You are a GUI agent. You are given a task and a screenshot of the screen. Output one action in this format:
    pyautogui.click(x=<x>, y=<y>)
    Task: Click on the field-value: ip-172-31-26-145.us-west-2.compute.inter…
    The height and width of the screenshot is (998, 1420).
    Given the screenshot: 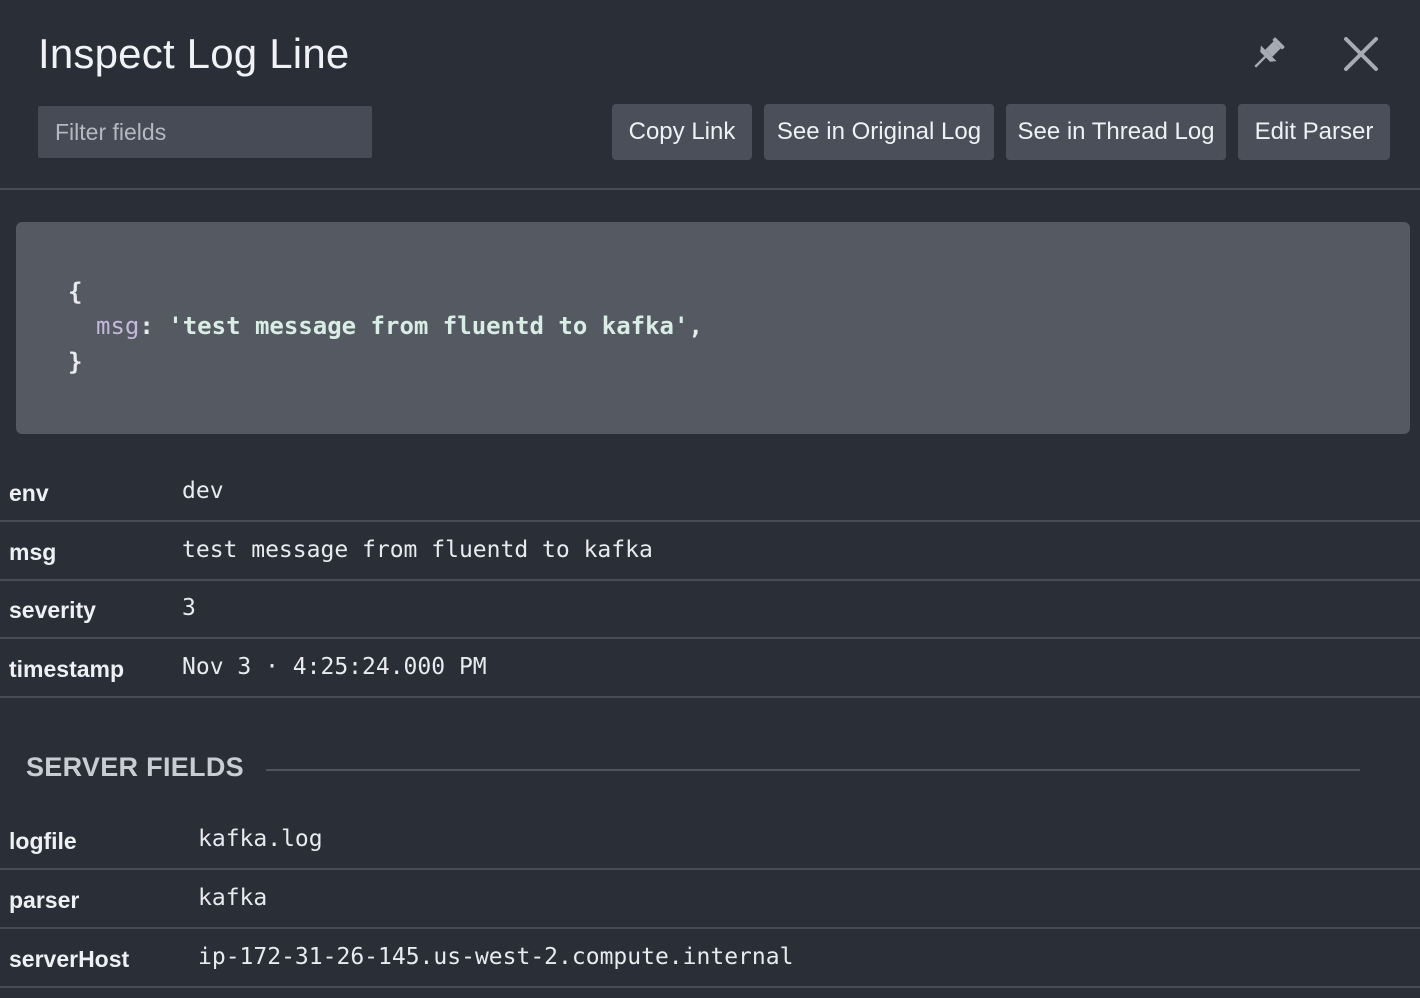 What is the action you would take?
    pyautogui.click(x=496, y=957)
    